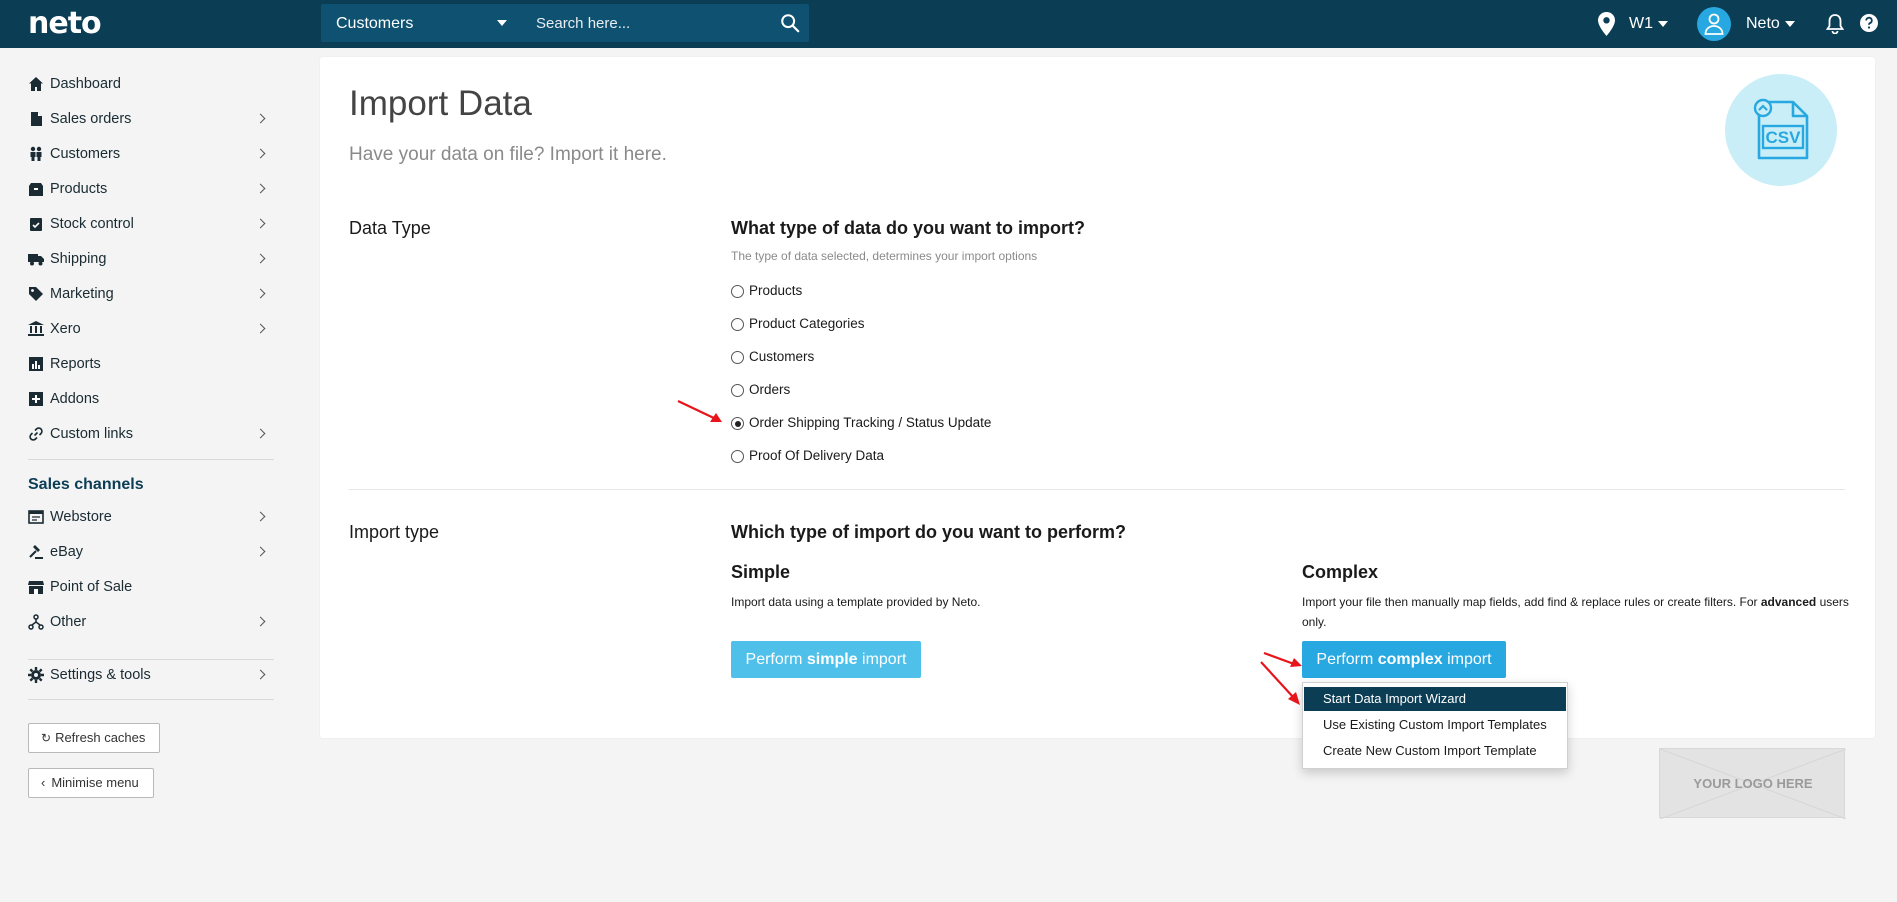 Image resolution: width=1897 pixels, height=902 pixels. I want to click on complex-title: Complex, so click(1340, 572).